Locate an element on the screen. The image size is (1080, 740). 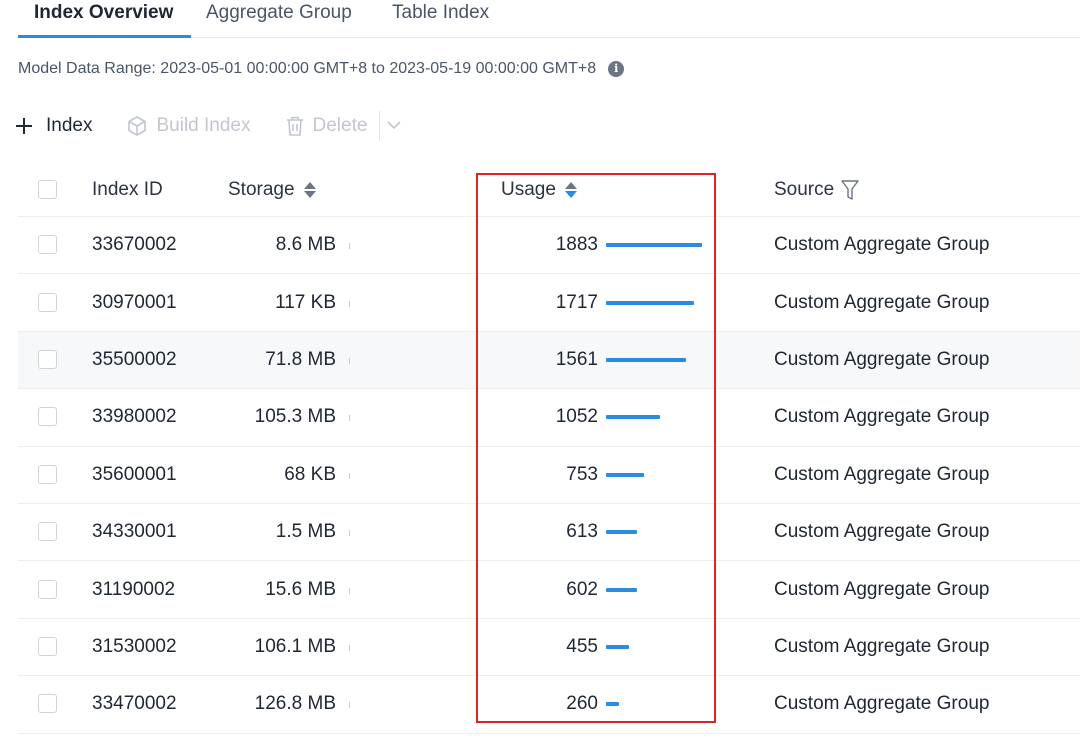
toolbar-divider is located at coordinates (380, 126).